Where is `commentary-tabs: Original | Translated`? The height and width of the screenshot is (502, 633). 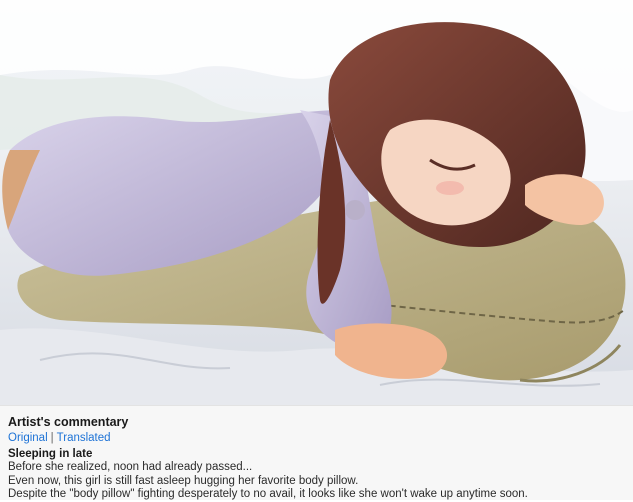 commentary-tabs: Original | Translated is located at coordinates (316, 438).